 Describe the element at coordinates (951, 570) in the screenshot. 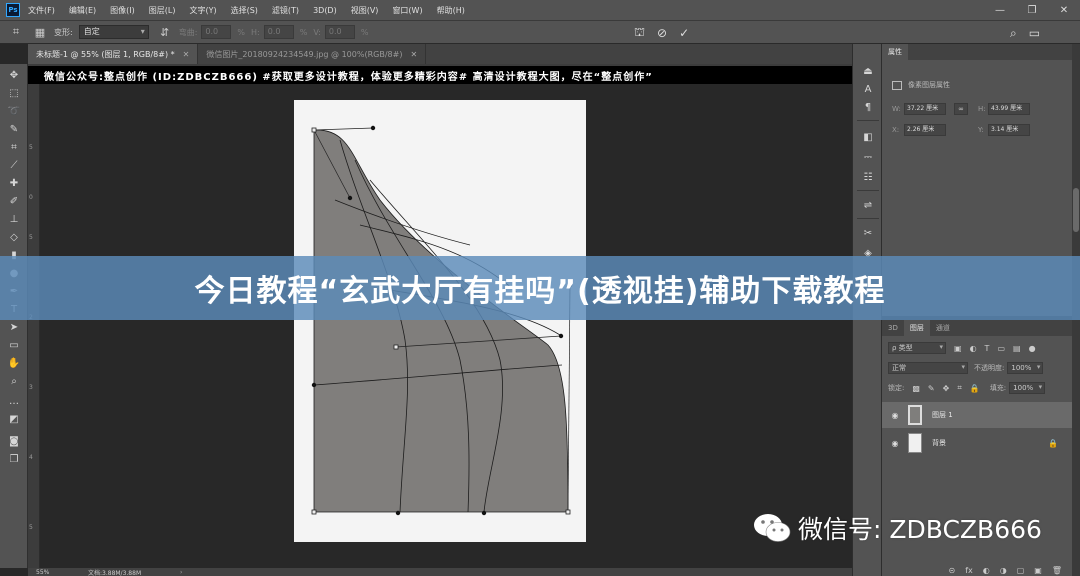

I see `link-layers-icon: ⊝` at that location.